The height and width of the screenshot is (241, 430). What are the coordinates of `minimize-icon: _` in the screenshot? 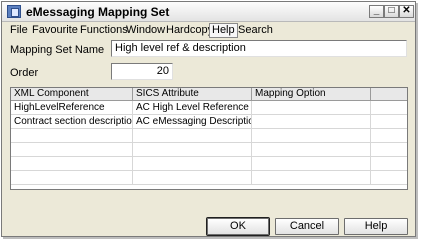 It's located at (376, 11).